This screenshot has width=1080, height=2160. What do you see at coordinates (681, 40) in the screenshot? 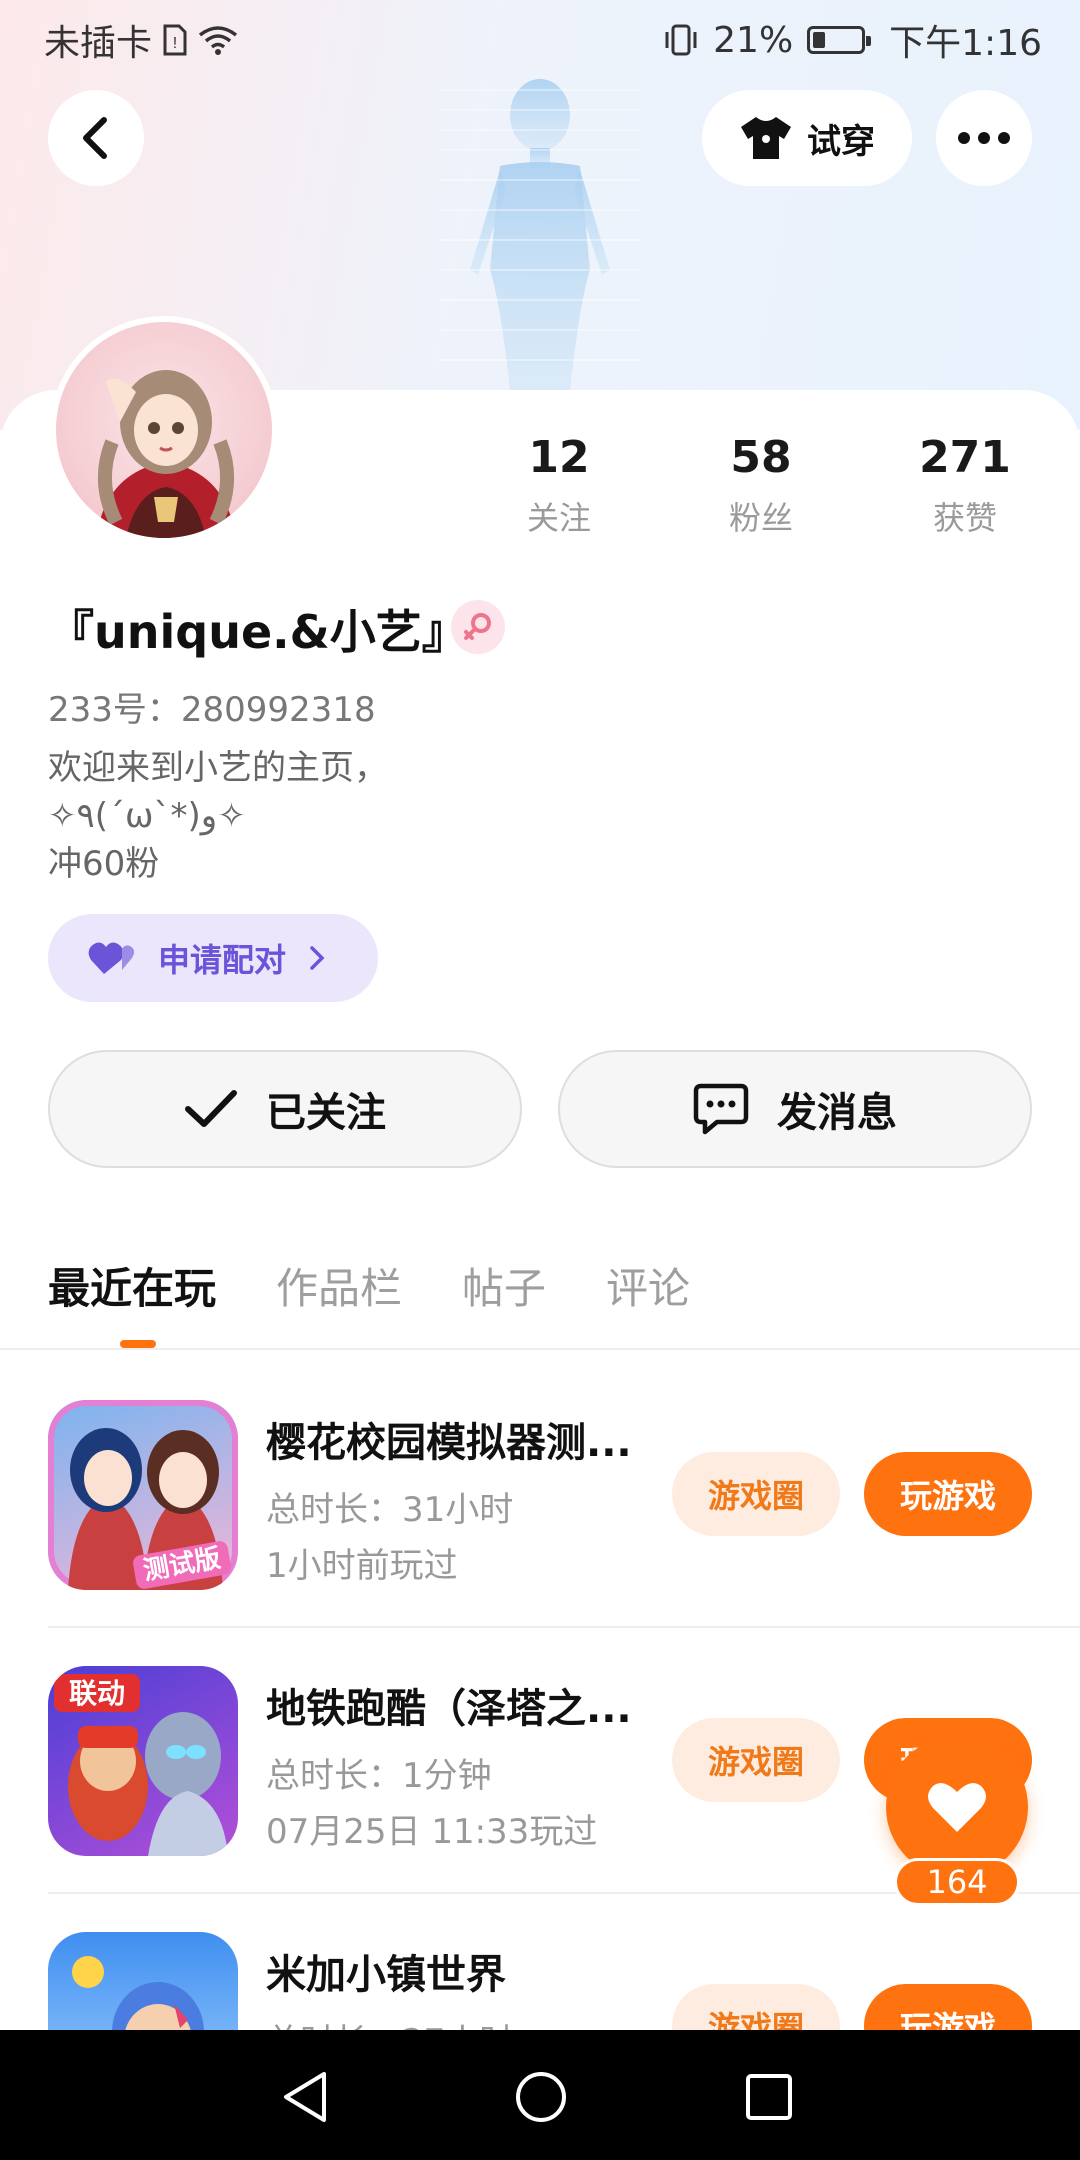
I see `vibrate-icon` at bounding box center [681, 40].